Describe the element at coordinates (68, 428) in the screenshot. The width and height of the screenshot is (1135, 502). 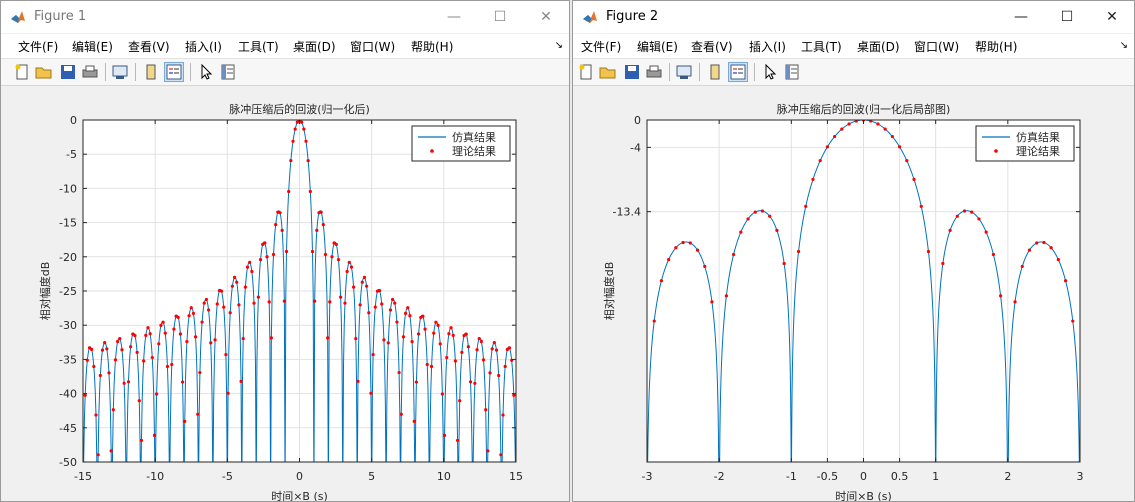
I see `y-tick-label: -45` at that location.